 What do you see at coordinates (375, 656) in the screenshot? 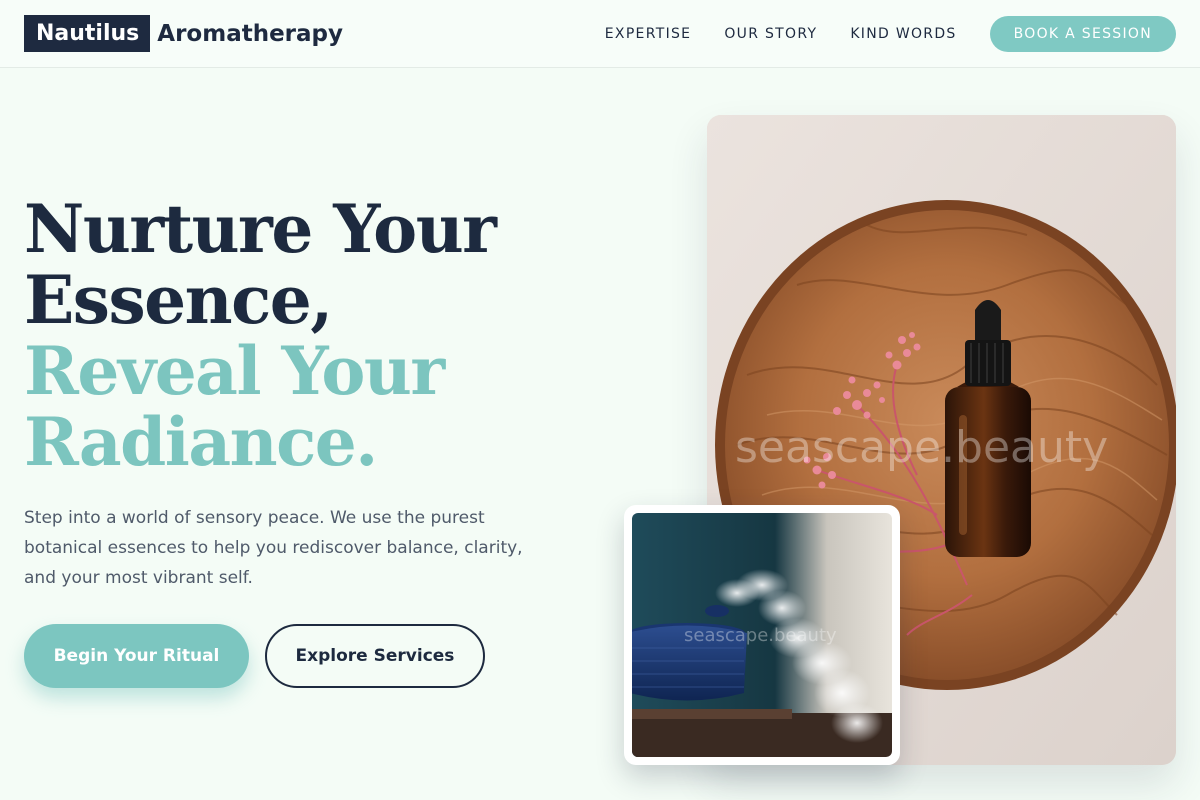
I see `explore-services-button: Explore Services` at bounding box center [375, 656].